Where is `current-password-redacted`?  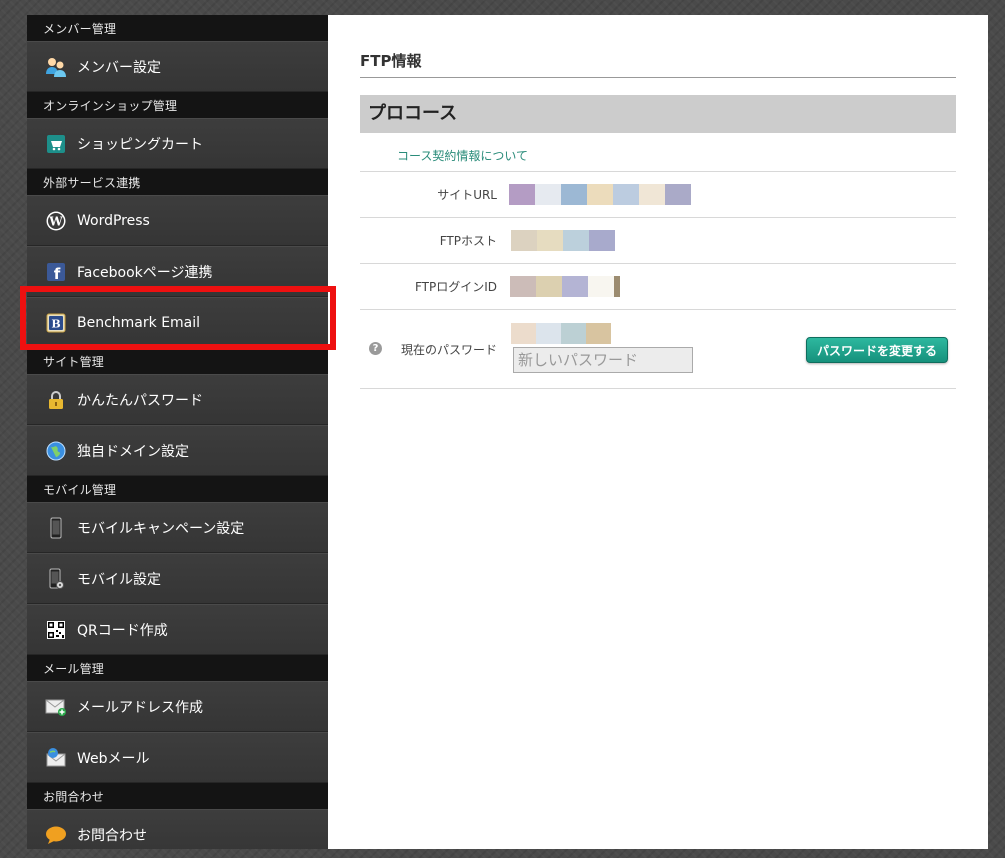 current-password-redacted is located at coordinates (561, 333).